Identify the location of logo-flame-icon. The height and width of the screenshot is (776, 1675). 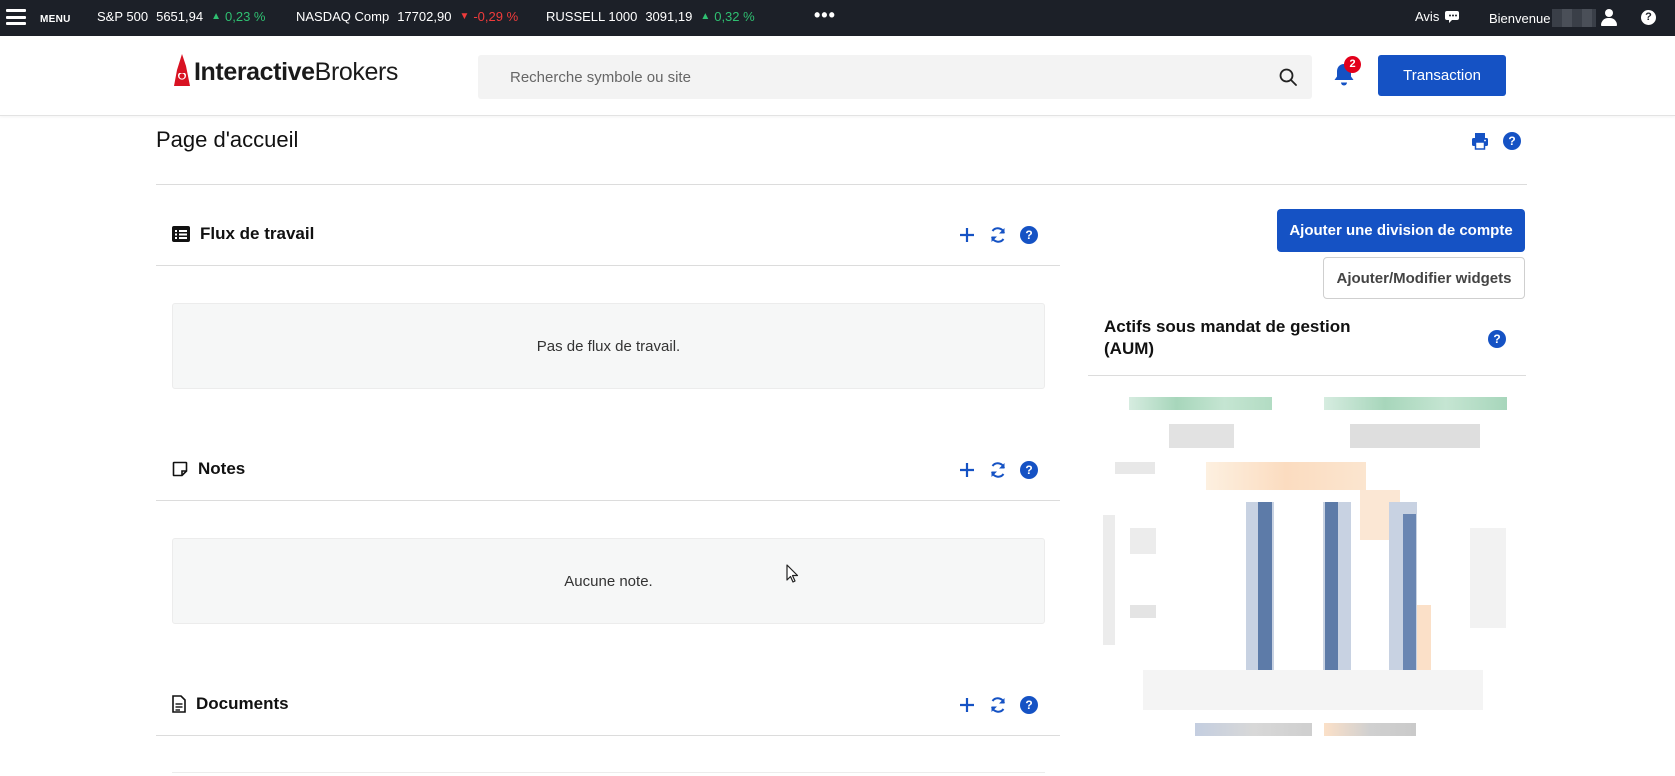
(182, 70).